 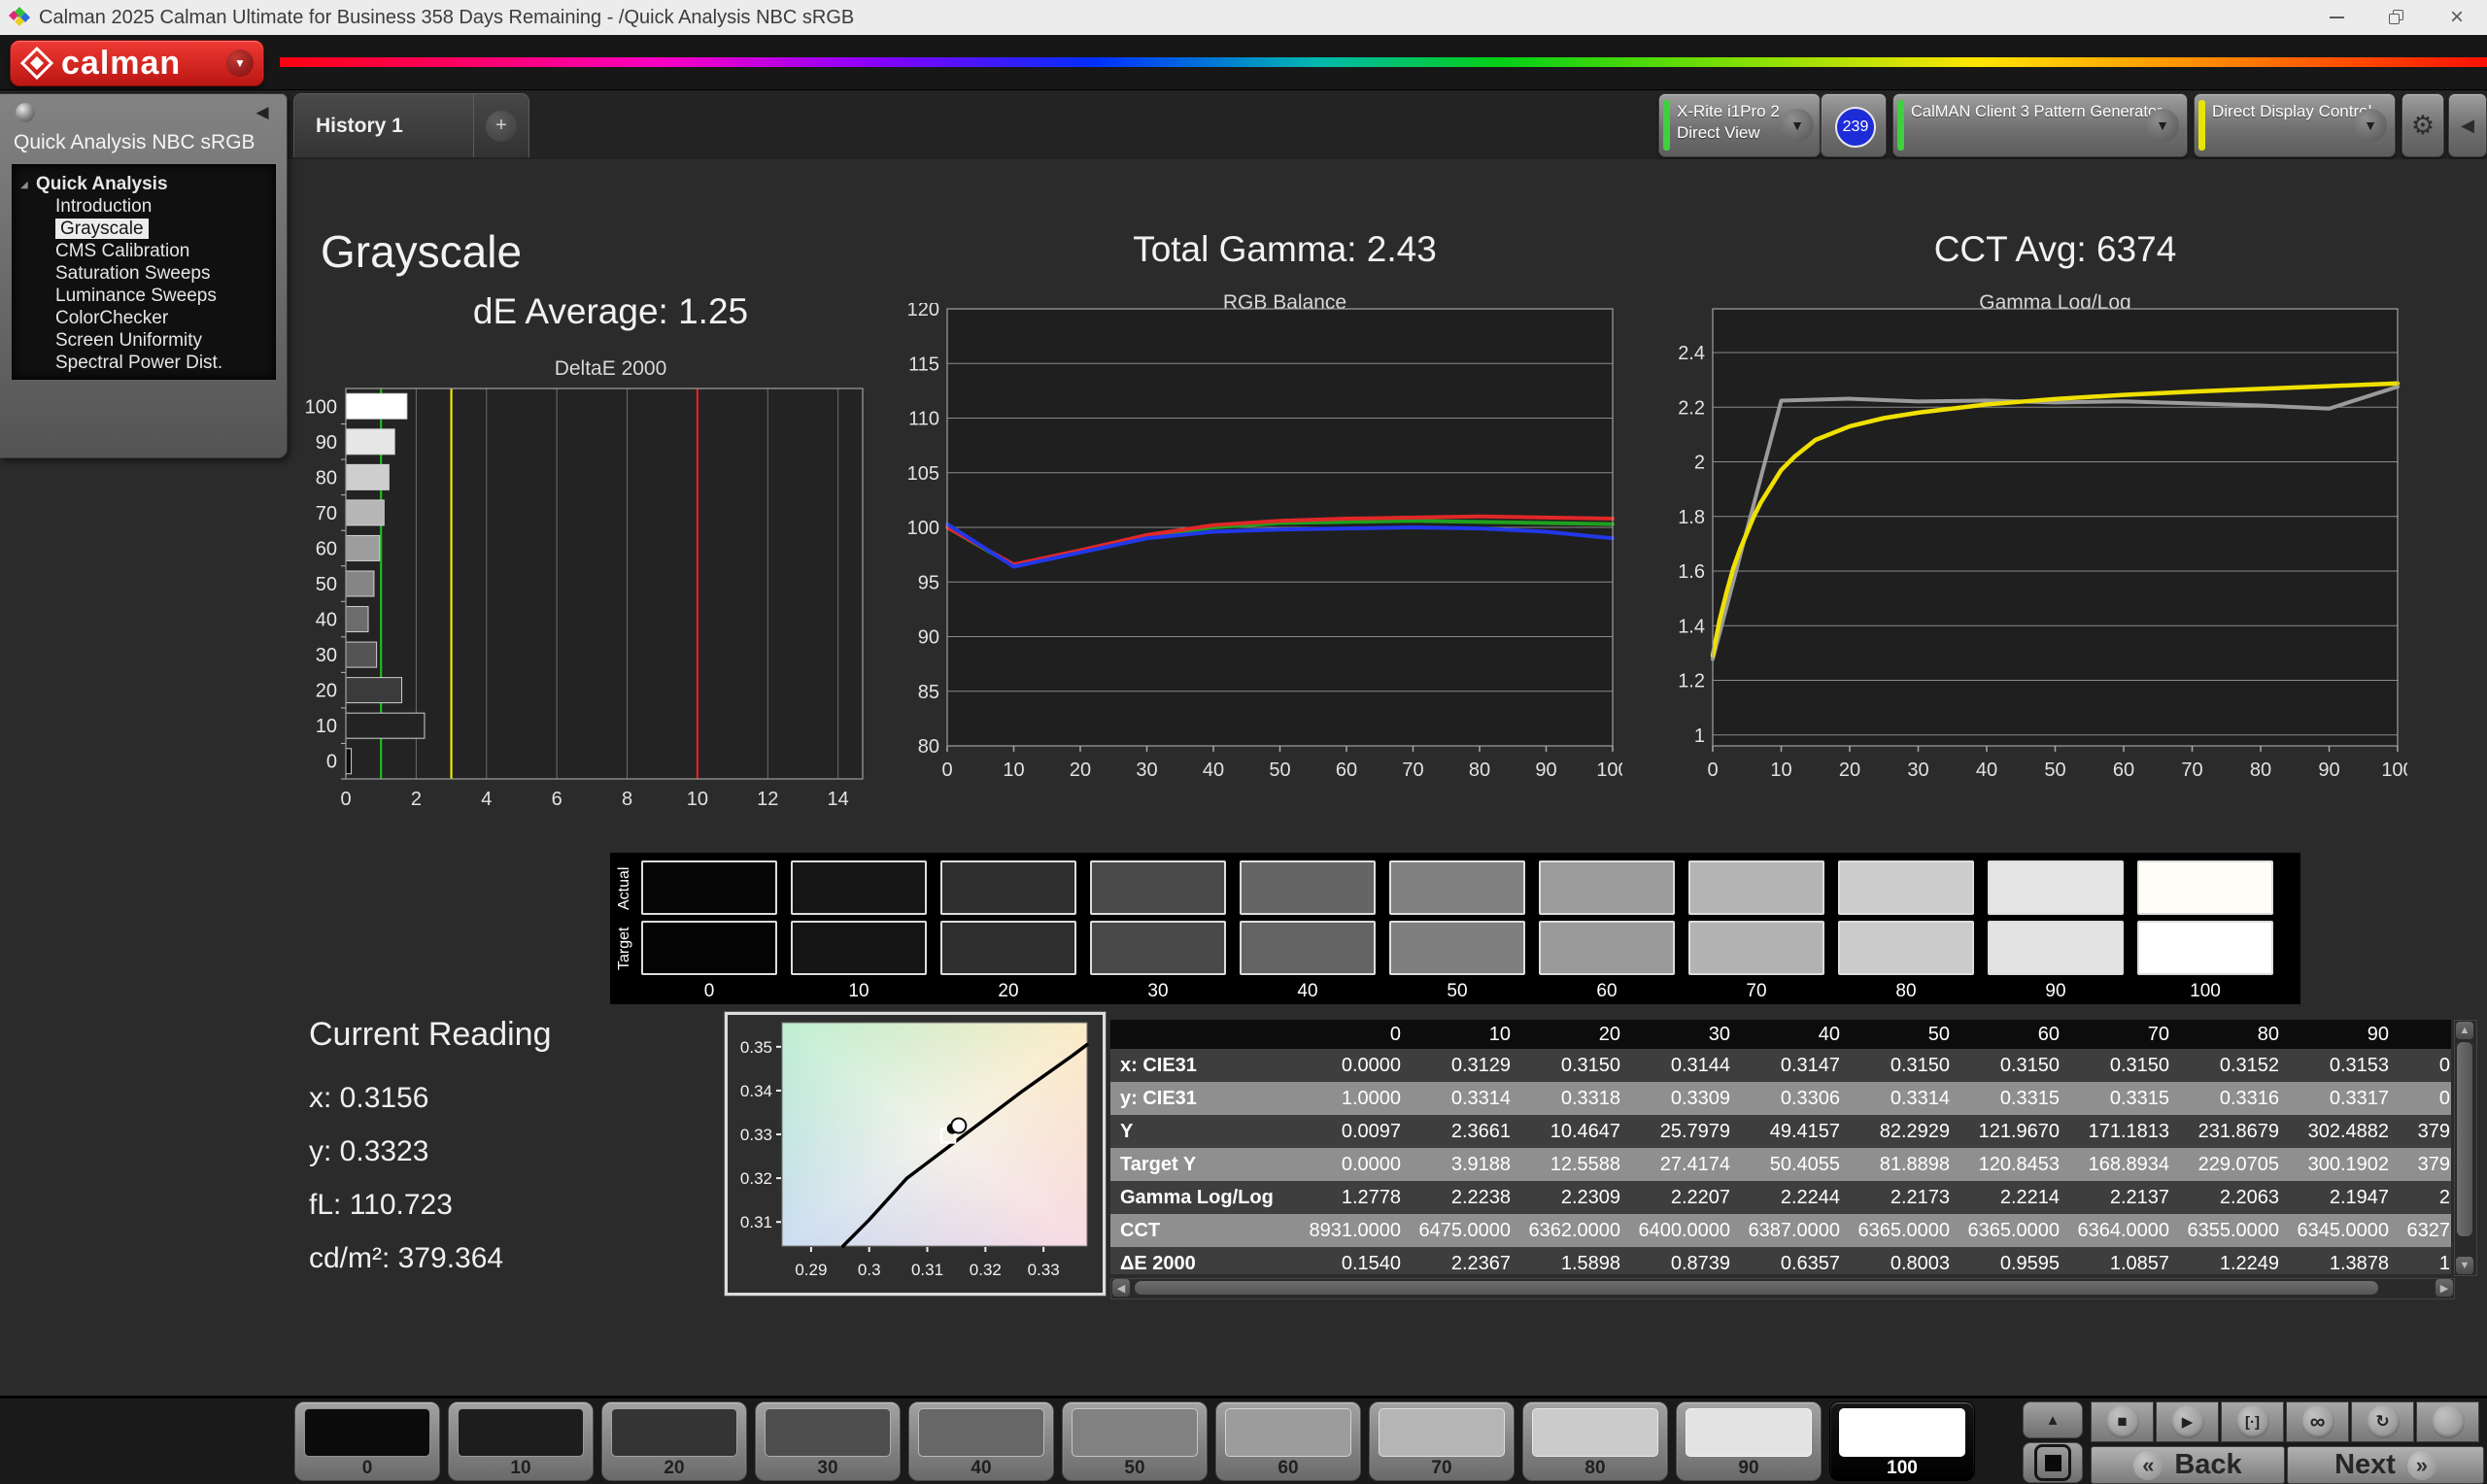 What do you see at coordinates (144, 251) in the screenshot?
I see `sidebar-item-cms-calibration: CMS Calibration` at bounding box center [144, 251].